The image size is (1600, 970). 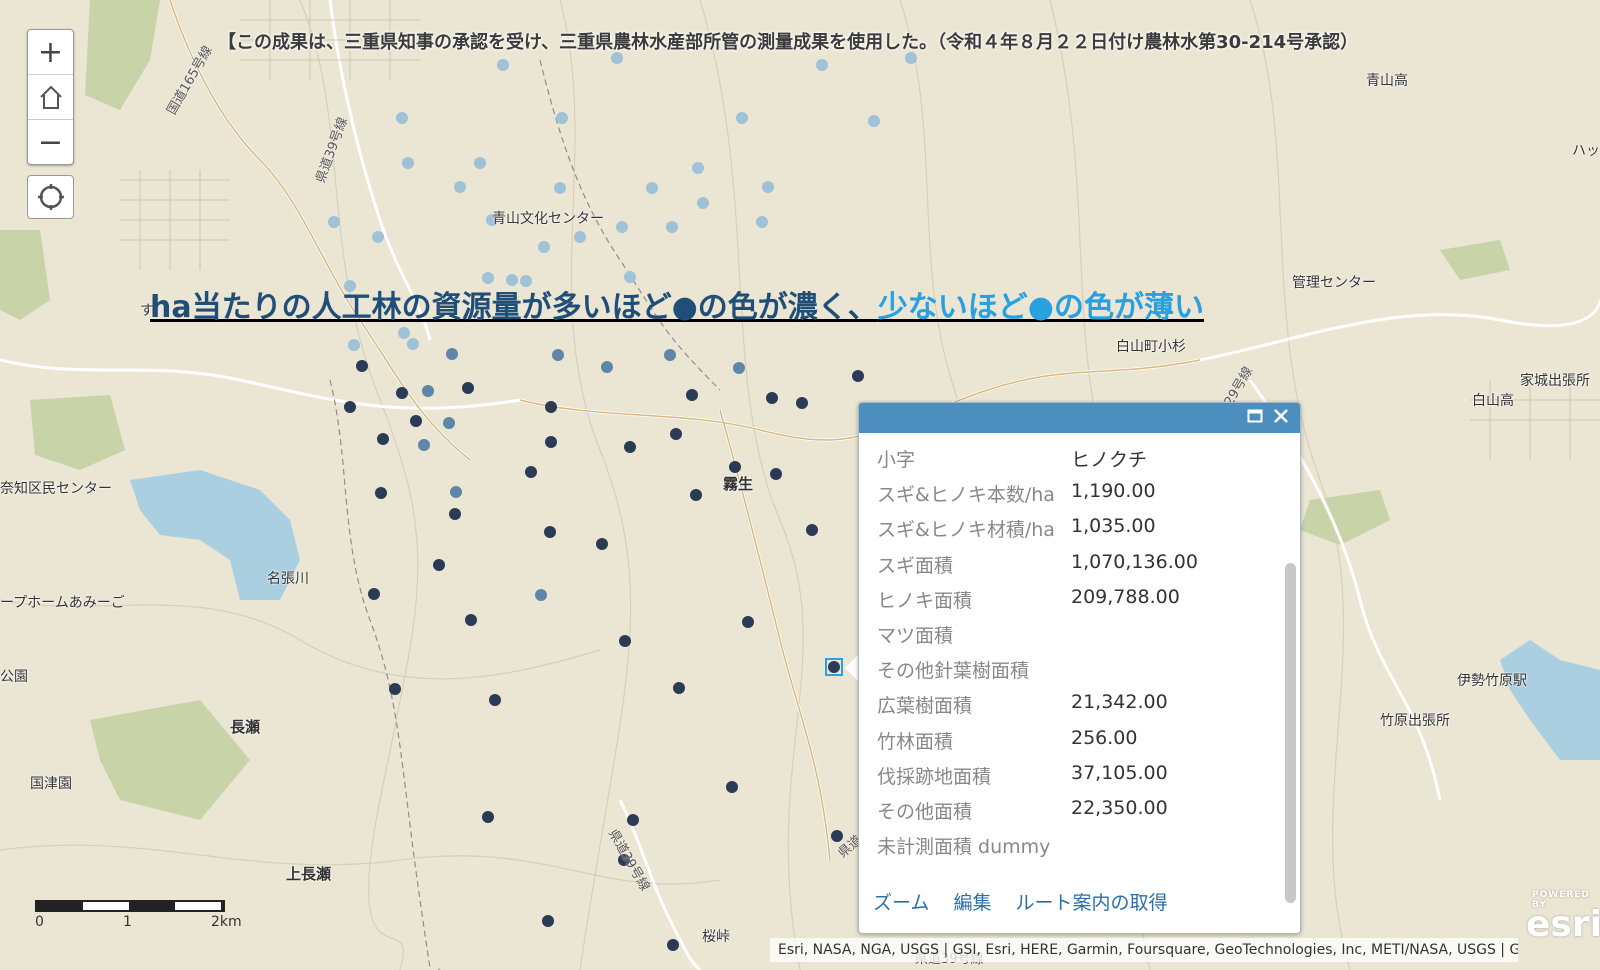 I want to click on attribute-key: ヒノキ面積, so click(x=925, y=600).